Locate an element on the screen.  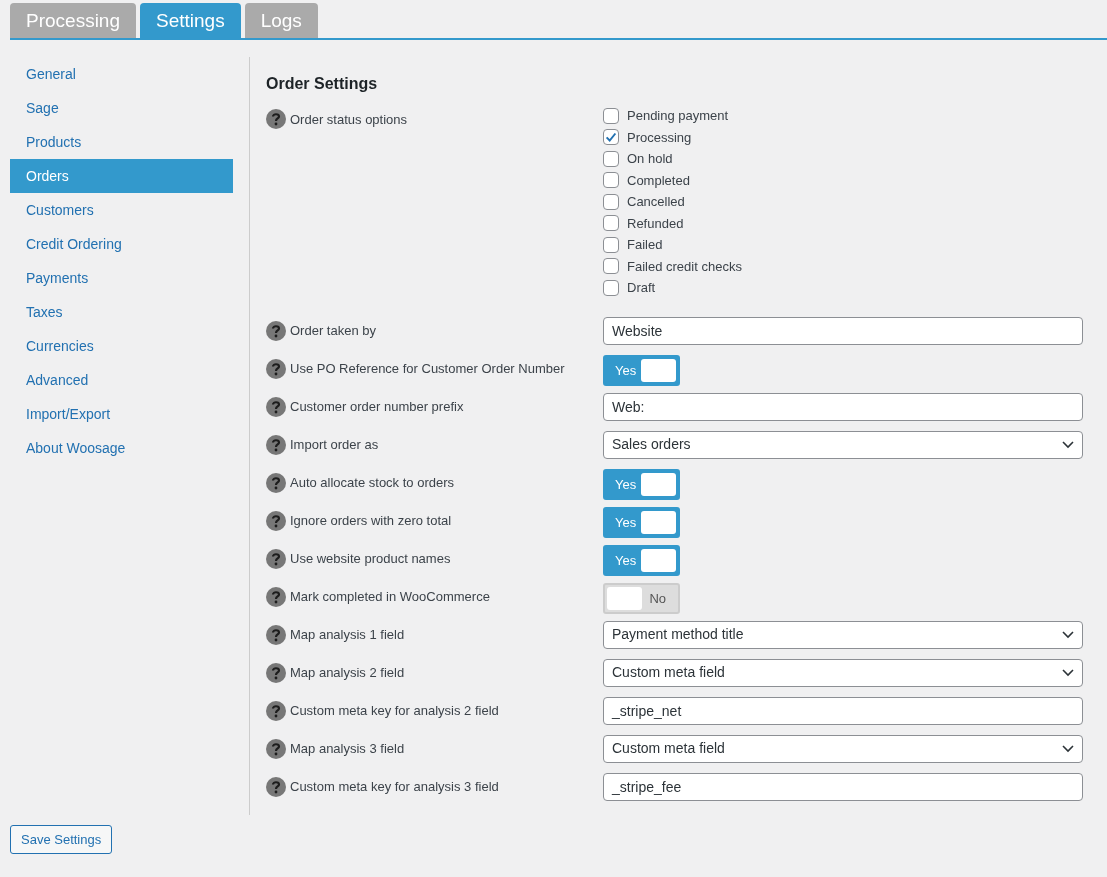
checkbox-label: Refunded is located at coordinates (655, 223).